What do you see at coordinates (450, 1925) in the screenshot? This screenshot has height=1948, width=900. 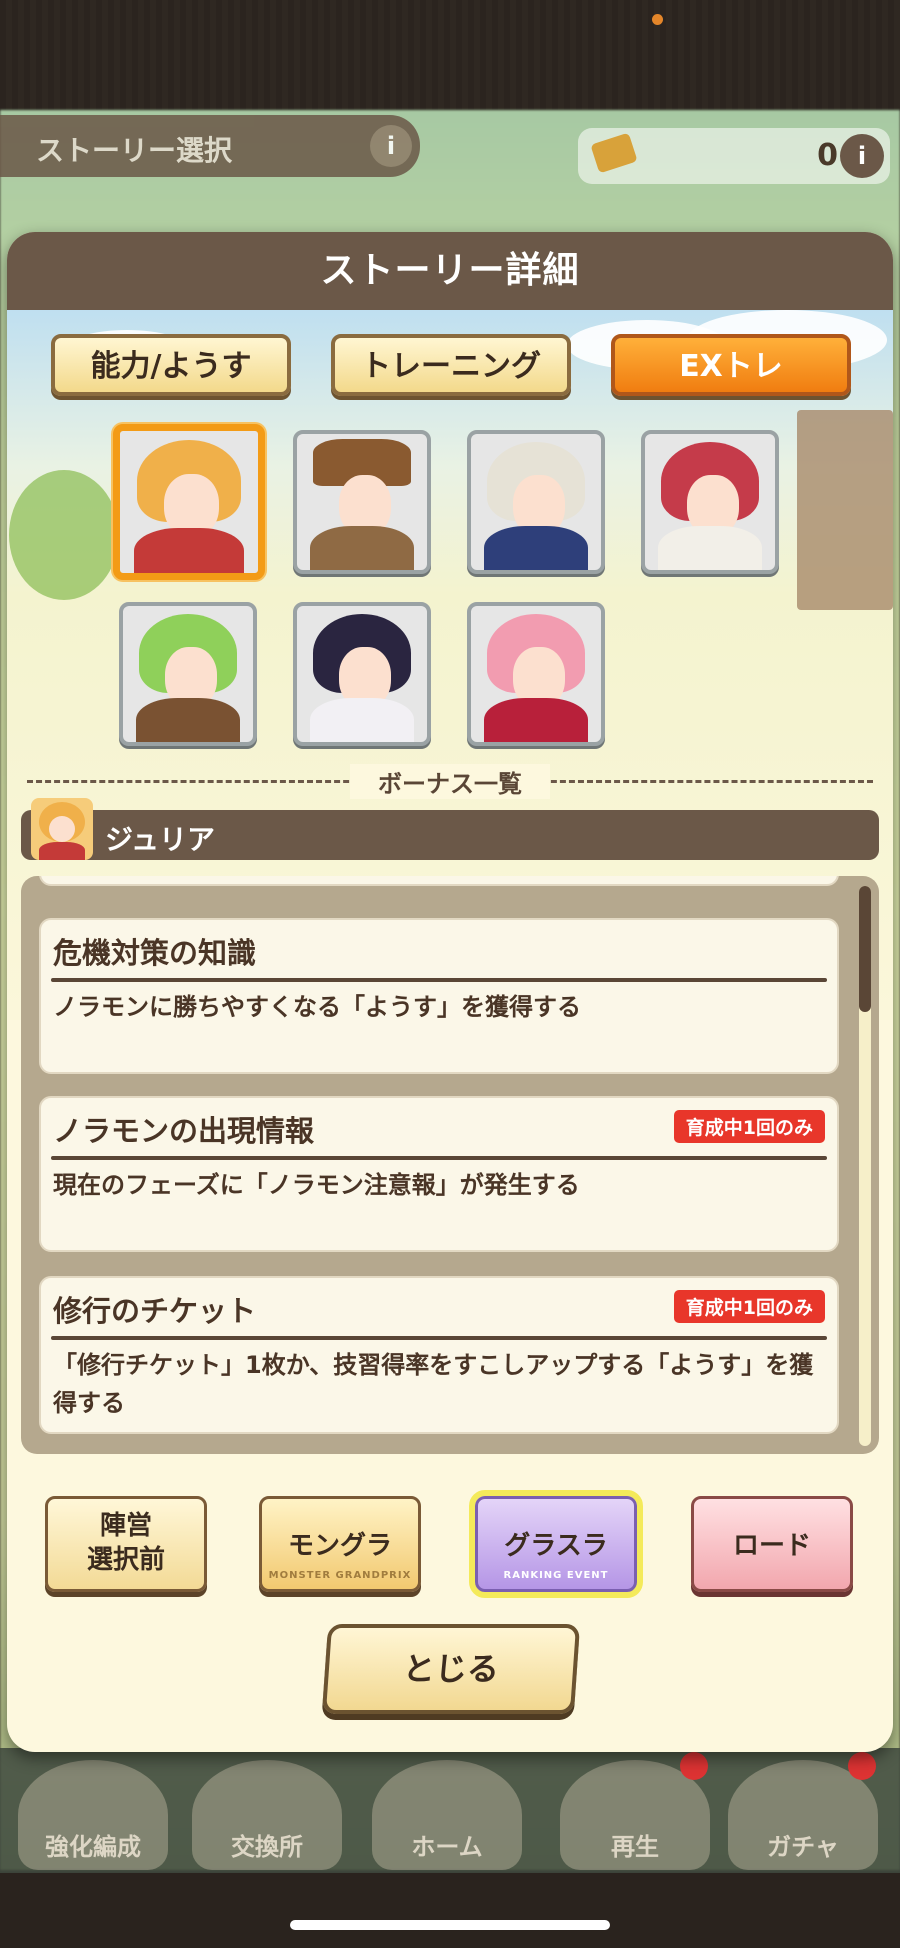 I see `home-indicator` at bounding box center [450, 1925].